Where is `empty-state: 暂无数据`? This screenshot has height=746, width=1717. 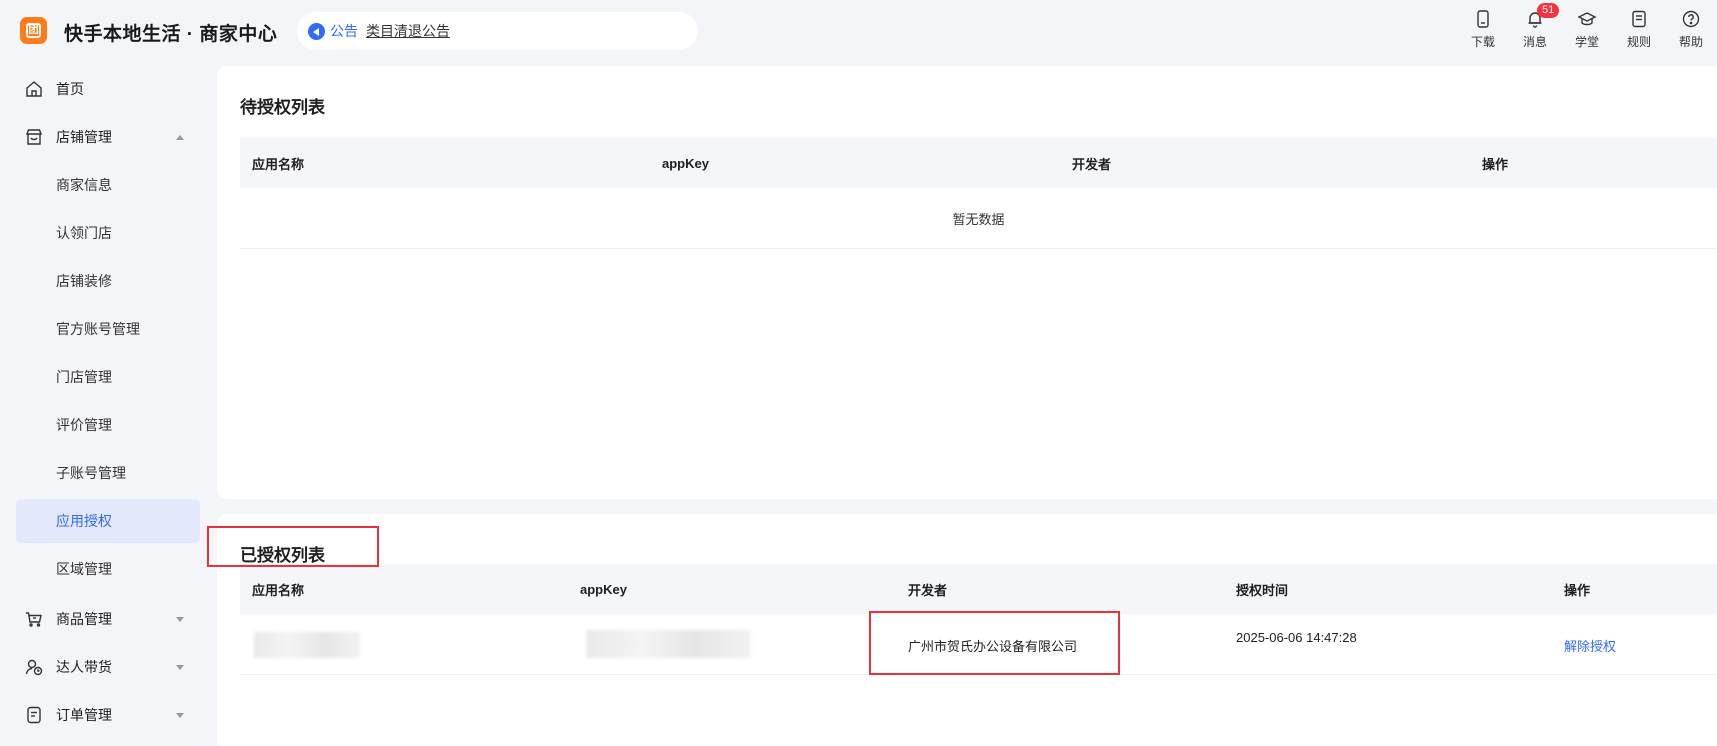 empty-state: 暂无数据 is located at coordinates (978, 218).